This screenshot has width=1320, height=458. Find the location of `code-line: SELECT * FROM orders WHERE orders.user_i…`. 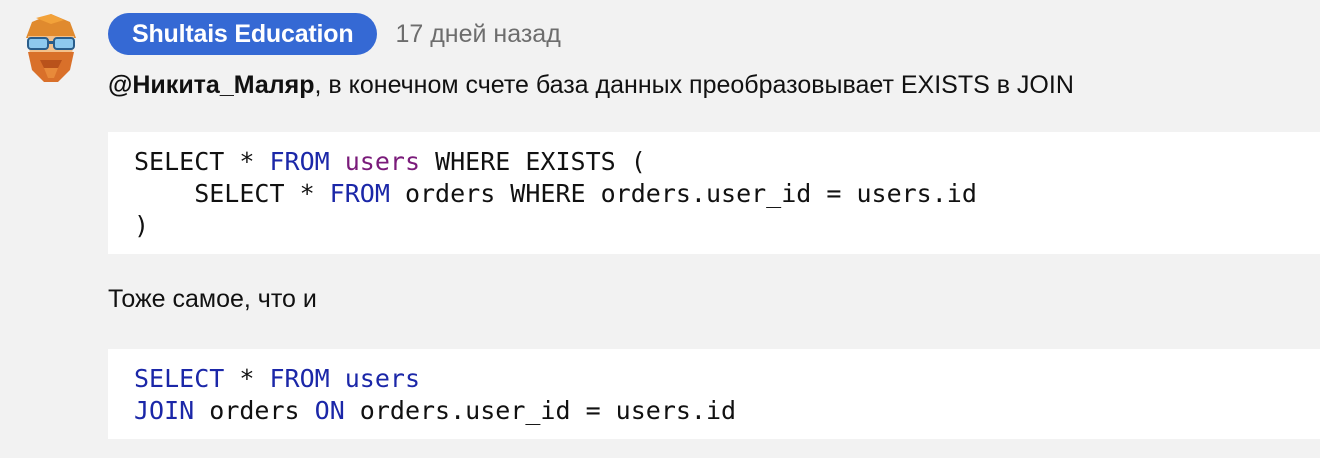

code-line: SELECT * FROM orders WHERE orders.user_i… is located at coordinates (714, 194).